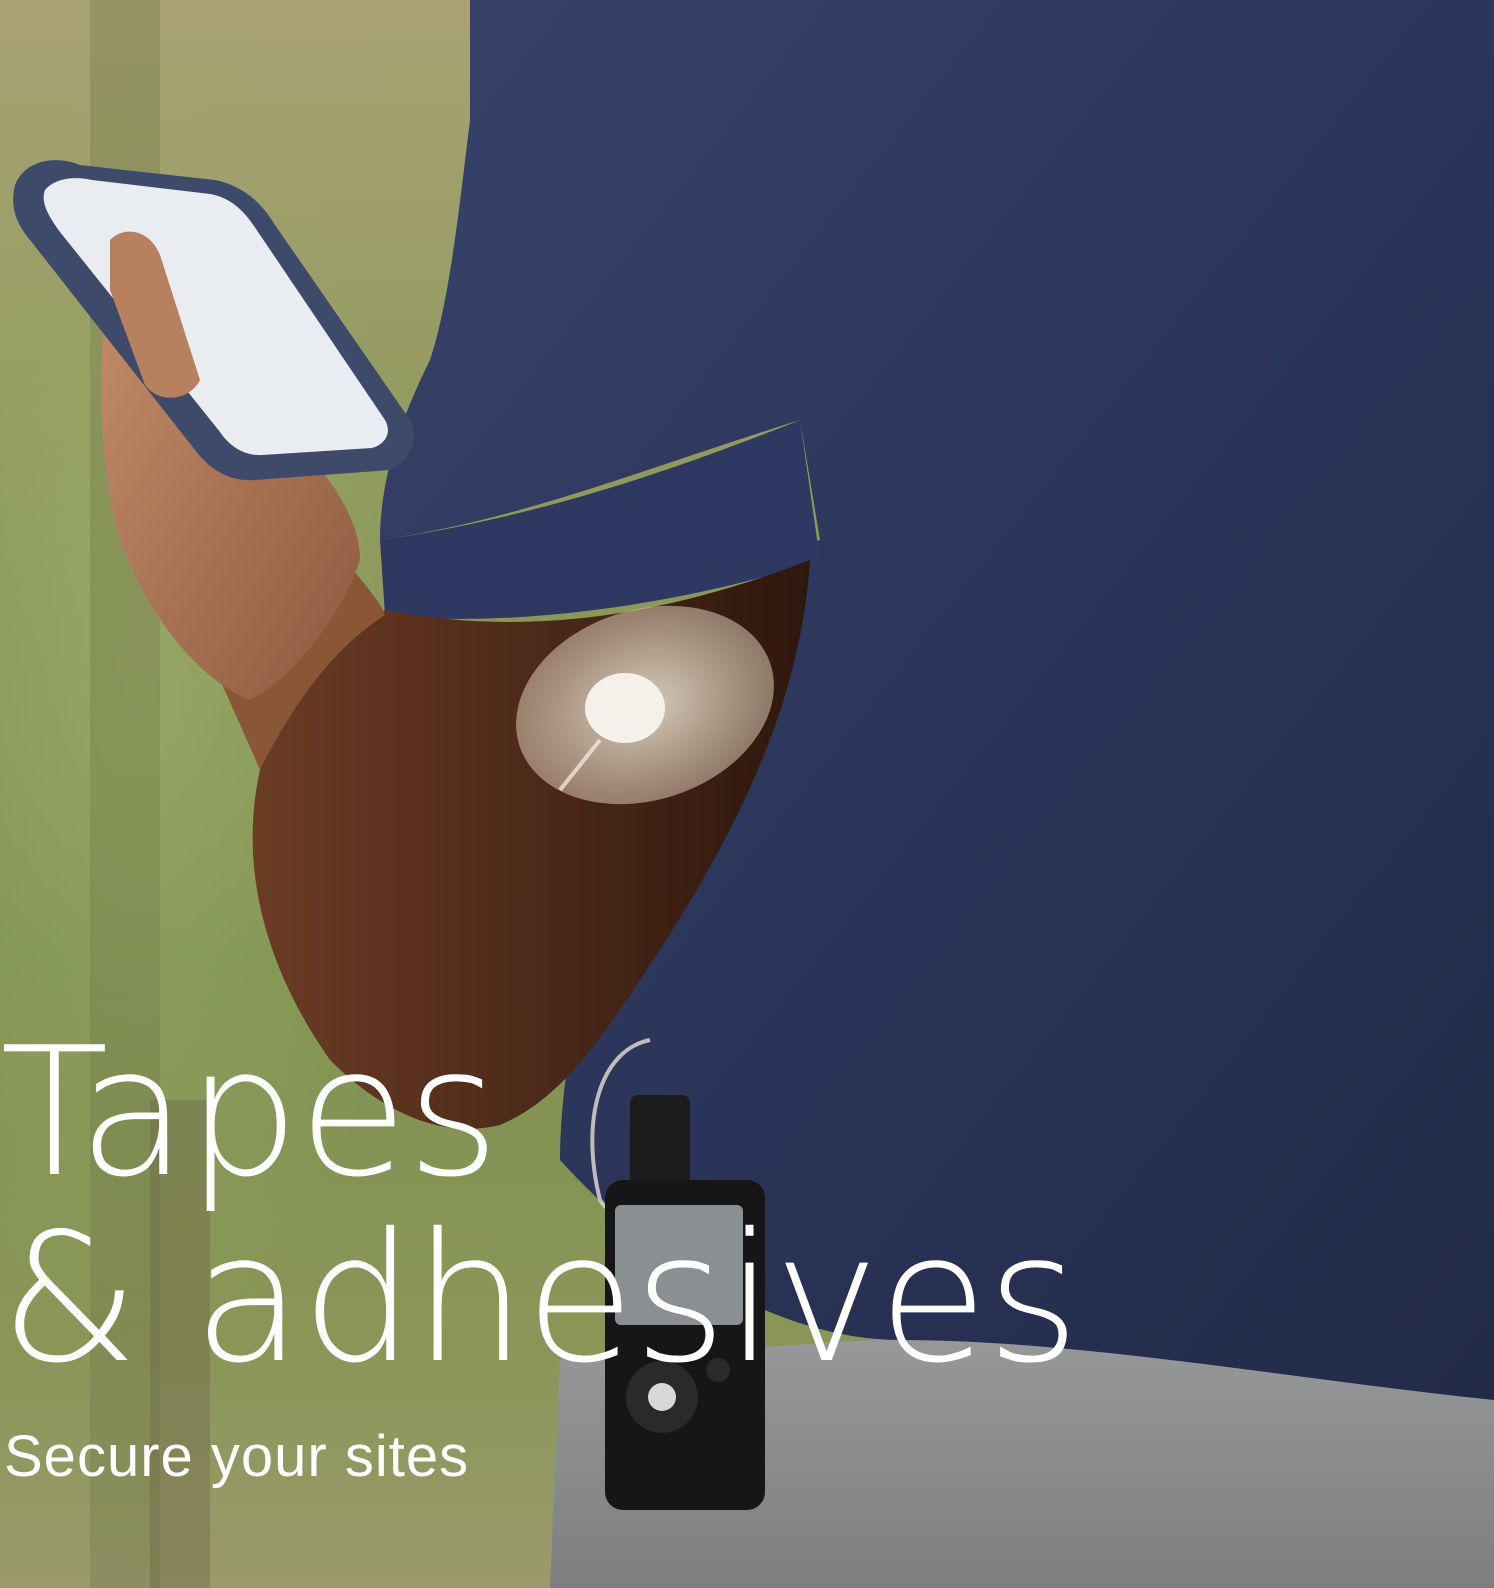  Describe the element at coordinates (250, 1112) in the screenshot. I see `headline-line-1: Tapes` at that location.